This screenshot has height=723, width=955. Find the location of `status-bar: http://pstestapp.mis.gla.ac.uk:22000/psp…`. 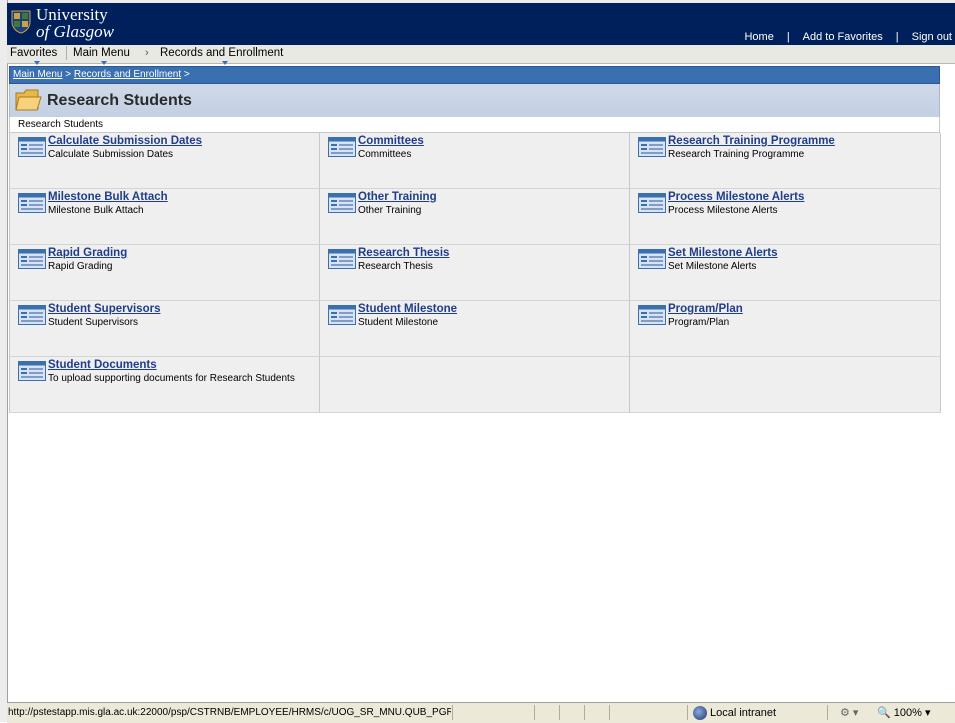

status-bar: http://pstestapp.mis.gla.ac.uk:22000/psp… is located at coordinates (481, 712).